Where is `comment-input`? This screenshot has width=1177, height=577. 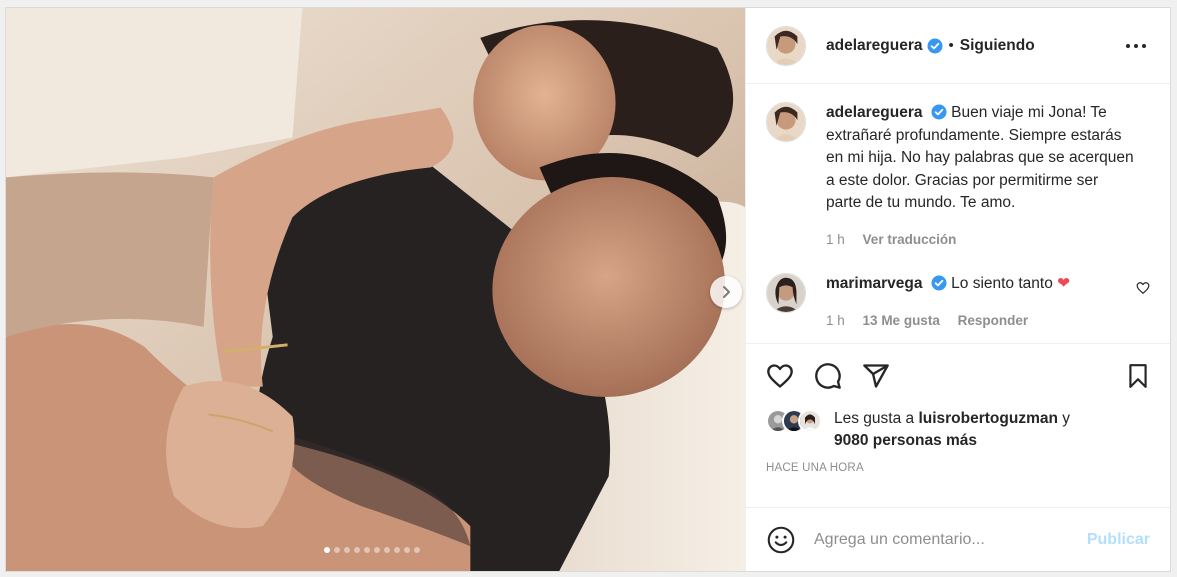
comment-input is located at coordinates (950, 539).